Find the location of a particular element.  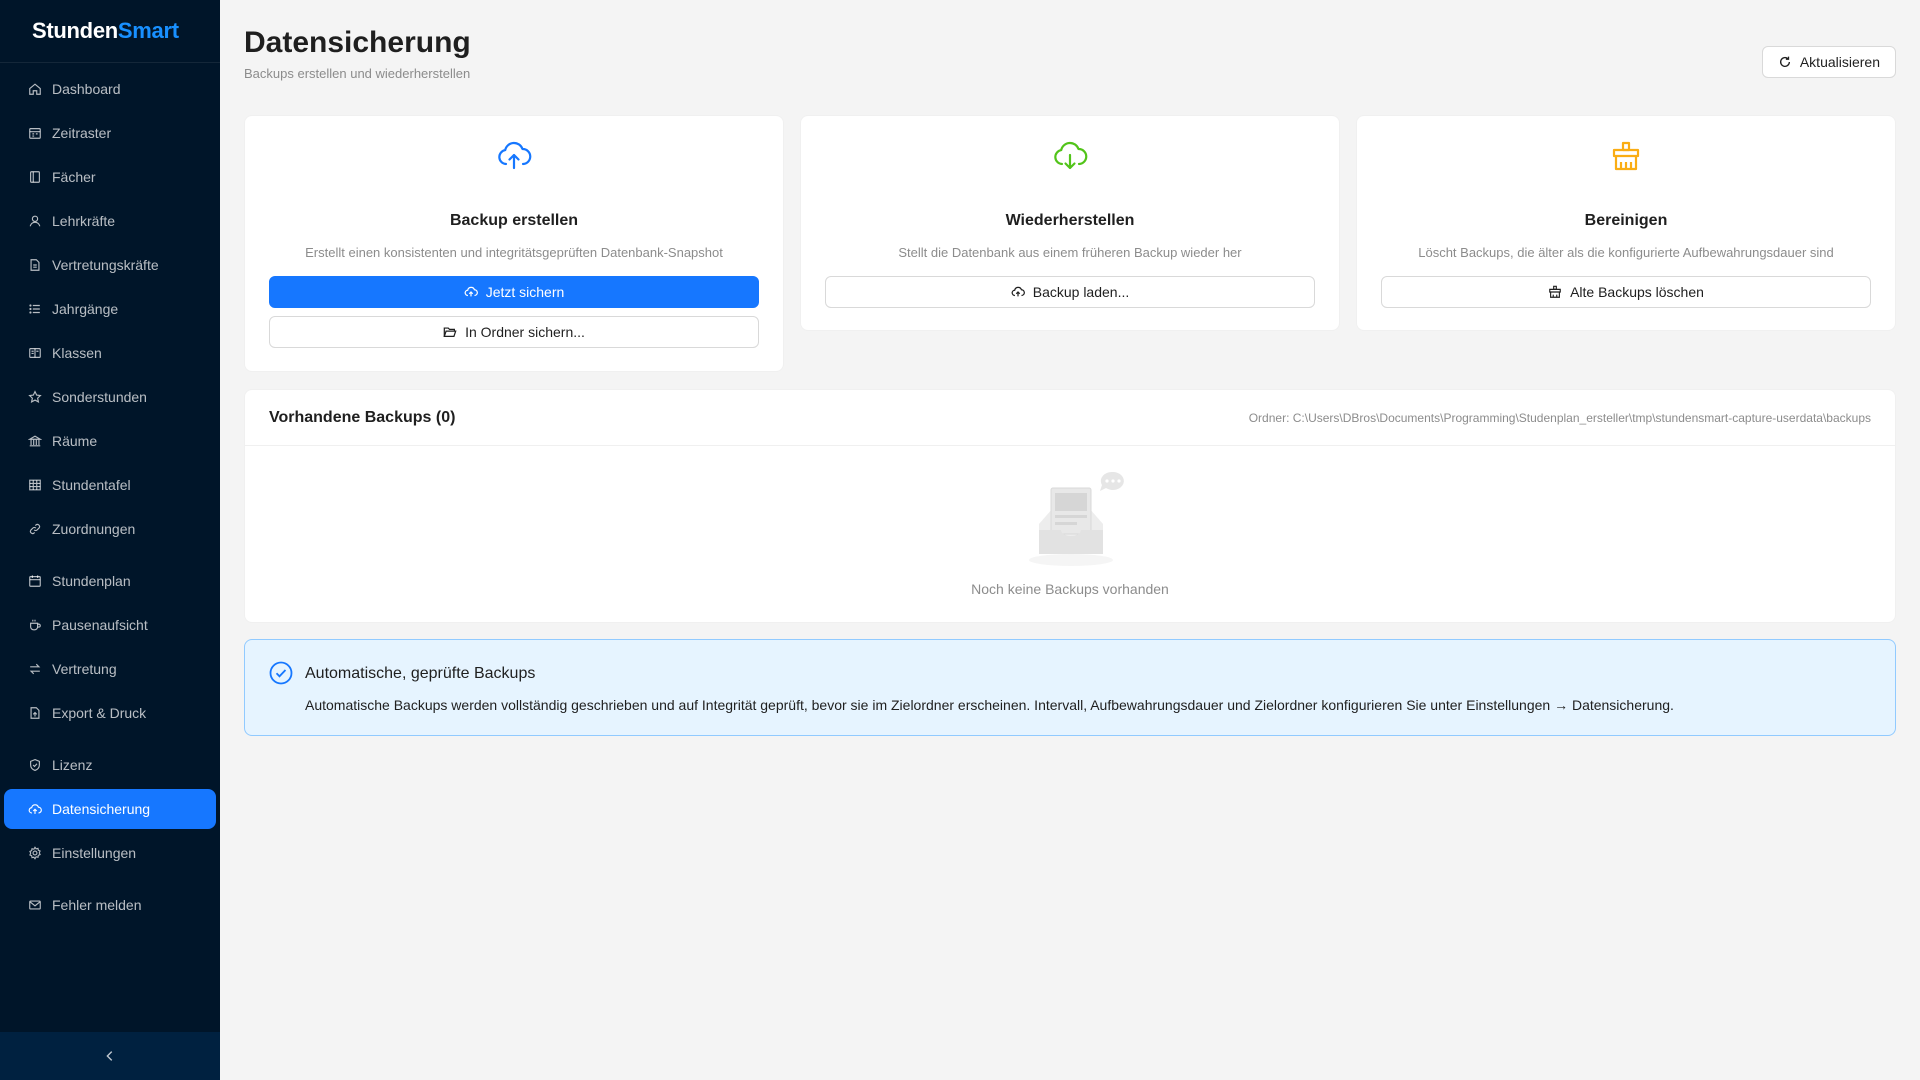

class-icon is located at coordinates (35, 353).